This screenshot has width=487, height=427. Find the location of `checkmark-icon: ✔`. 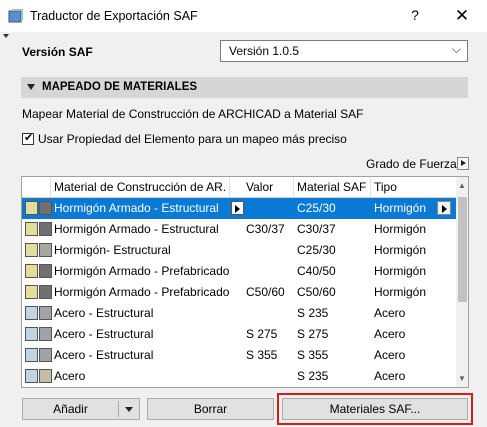

checkmark-icon: ✔ is located at coordinates (29, 138).